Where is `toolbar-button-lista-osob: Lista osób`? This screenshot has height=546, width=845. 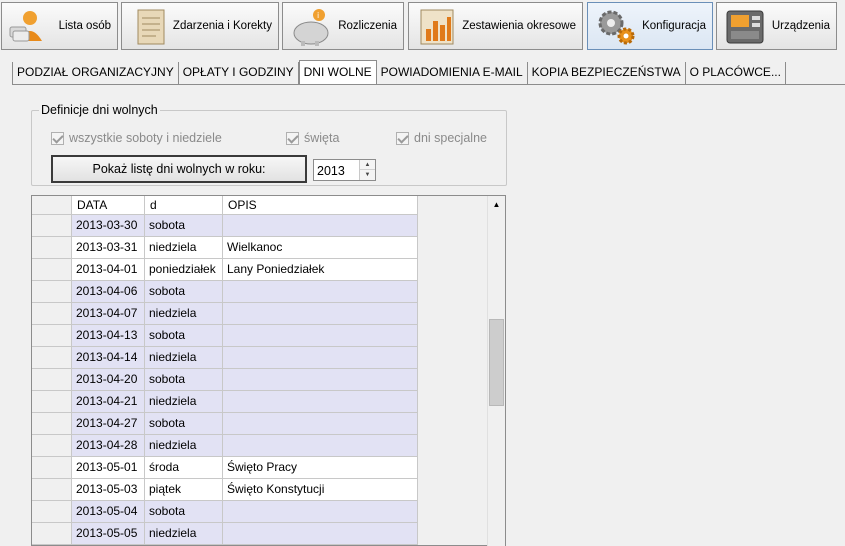
toolbar-button-lista-osob: Lista osób is located at coordinates (59, 26).